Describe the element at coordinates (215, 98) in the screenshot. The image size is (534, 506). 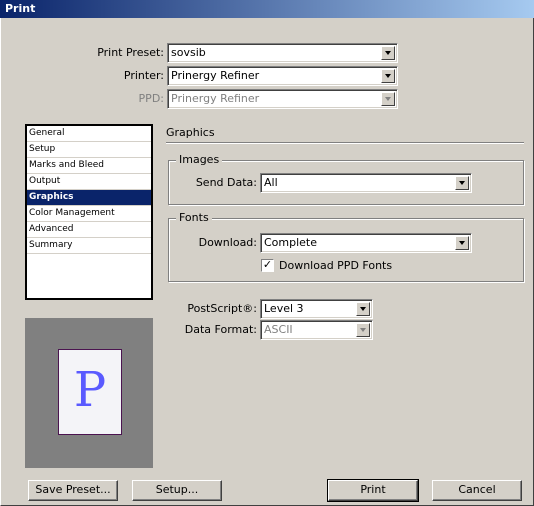
I see `ppd-value: Prinergy Refiner` at that location.